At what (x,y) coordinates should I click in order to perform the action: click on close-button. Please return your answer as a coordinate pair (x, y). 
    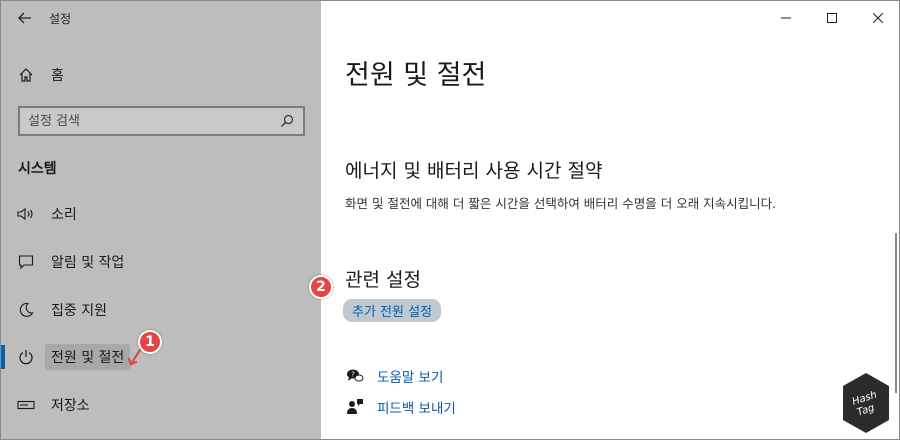
    Looking at the image, I should click on (877, 18).